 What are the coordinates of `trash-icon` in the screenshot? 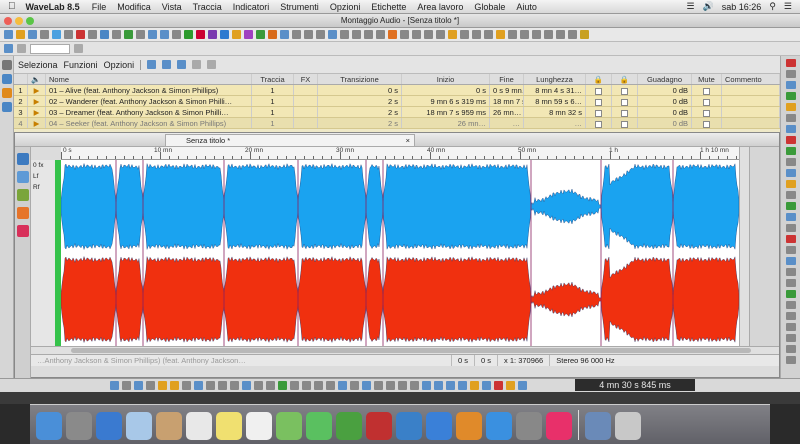 It's located at (628, 426).